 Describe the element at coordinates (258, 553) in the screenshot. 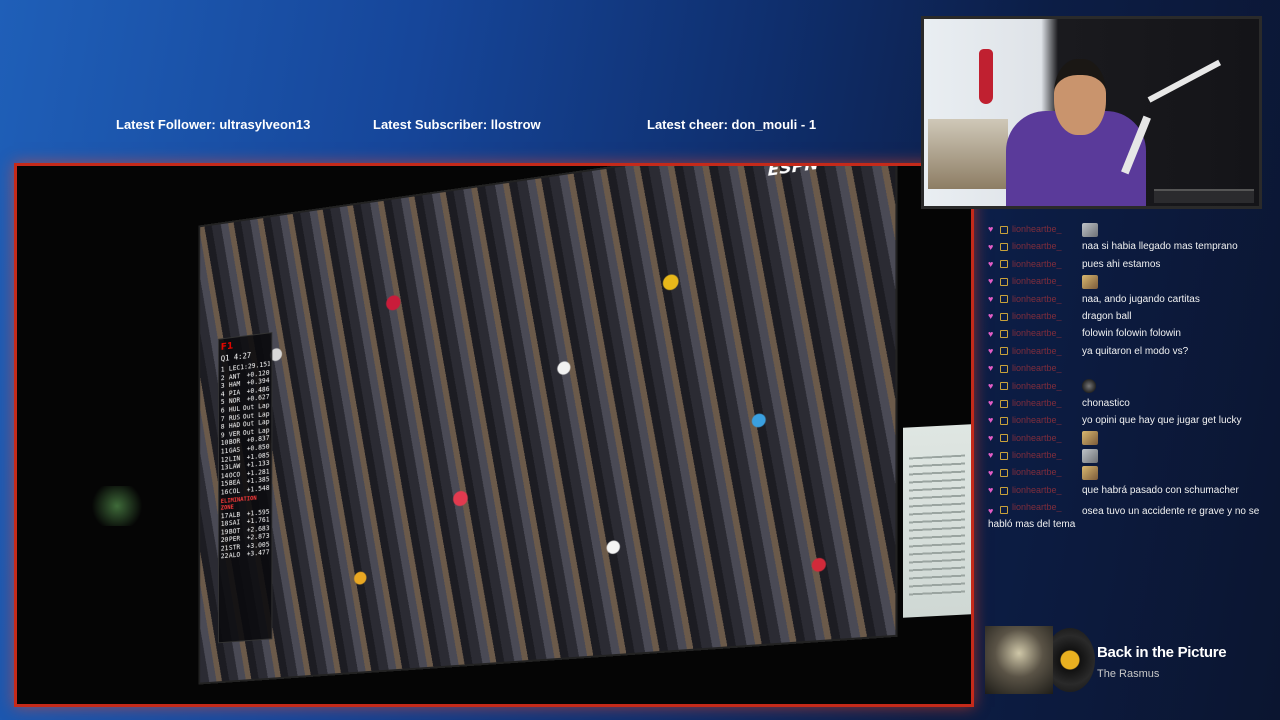

I see `timing-gap: +3.477` at that location.